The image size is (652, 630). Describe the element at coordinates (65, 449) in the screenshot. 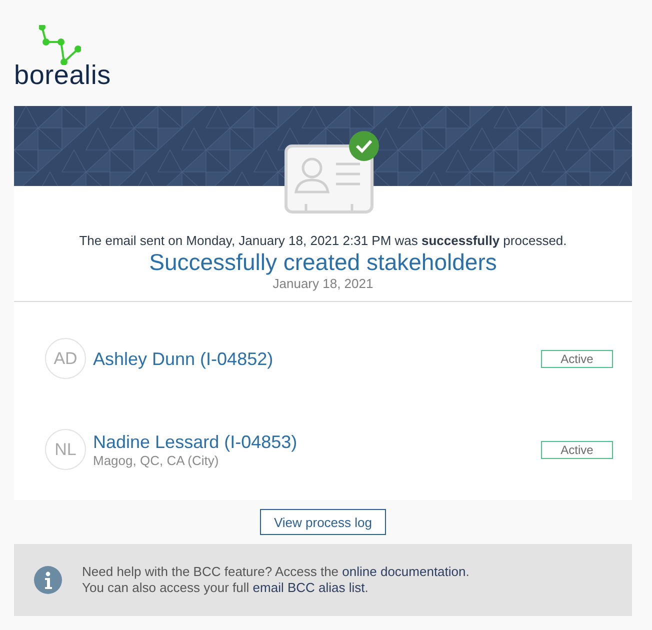

I see `avatar: NL` at that location.